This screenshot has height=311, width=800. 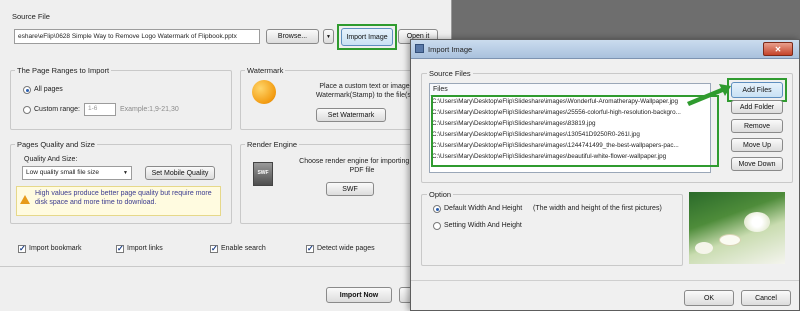 I want to click on option-title: Option, so click(x=440, y=194).